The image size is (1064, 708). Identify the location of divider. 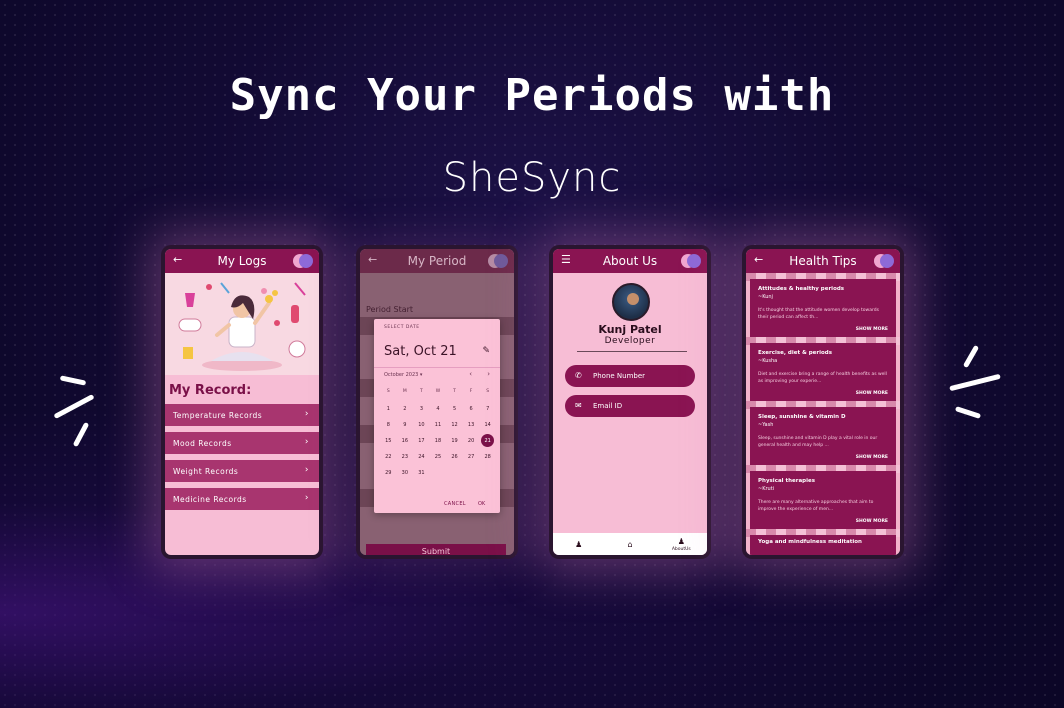
(632, 351).